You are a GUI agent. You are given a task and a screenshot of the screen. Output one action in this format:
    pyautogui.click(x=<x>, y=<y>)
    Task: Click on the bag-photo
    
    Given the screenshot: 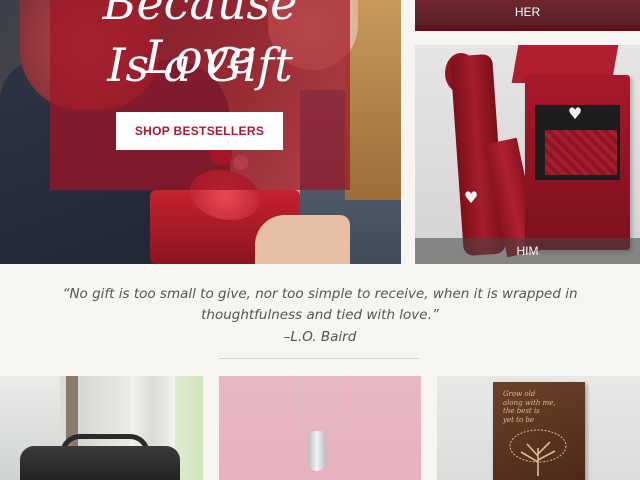 What is the action you would take?
    pyautogui.click(x=100, y=463)
    